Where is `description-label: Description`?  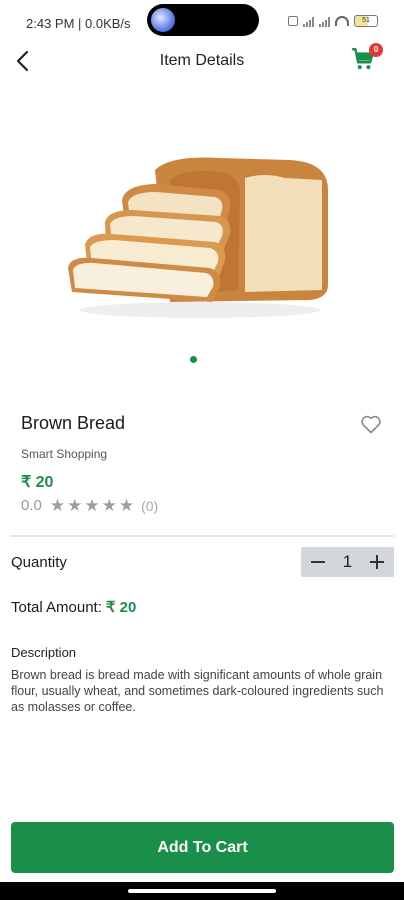
description-label: Description is located at coordinates (44, 652).